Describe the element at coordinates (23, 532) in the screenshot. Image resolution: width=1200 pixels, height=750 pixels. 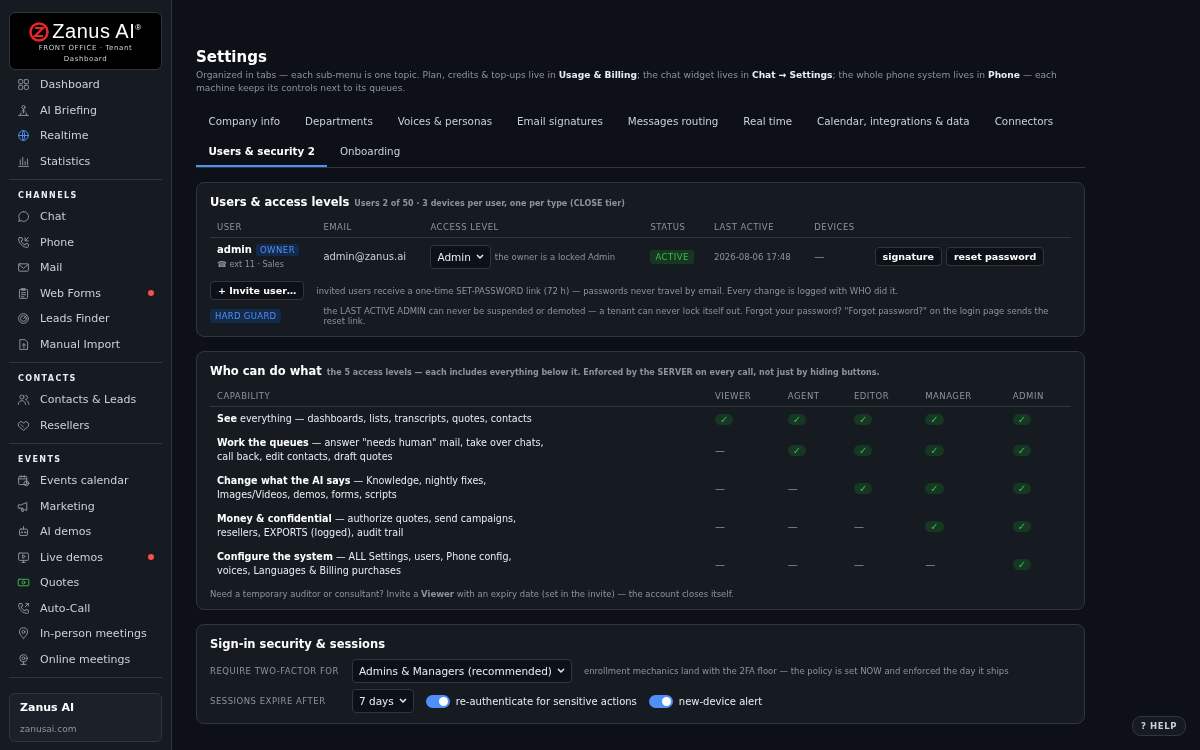
I see `robot-icon` at that location.